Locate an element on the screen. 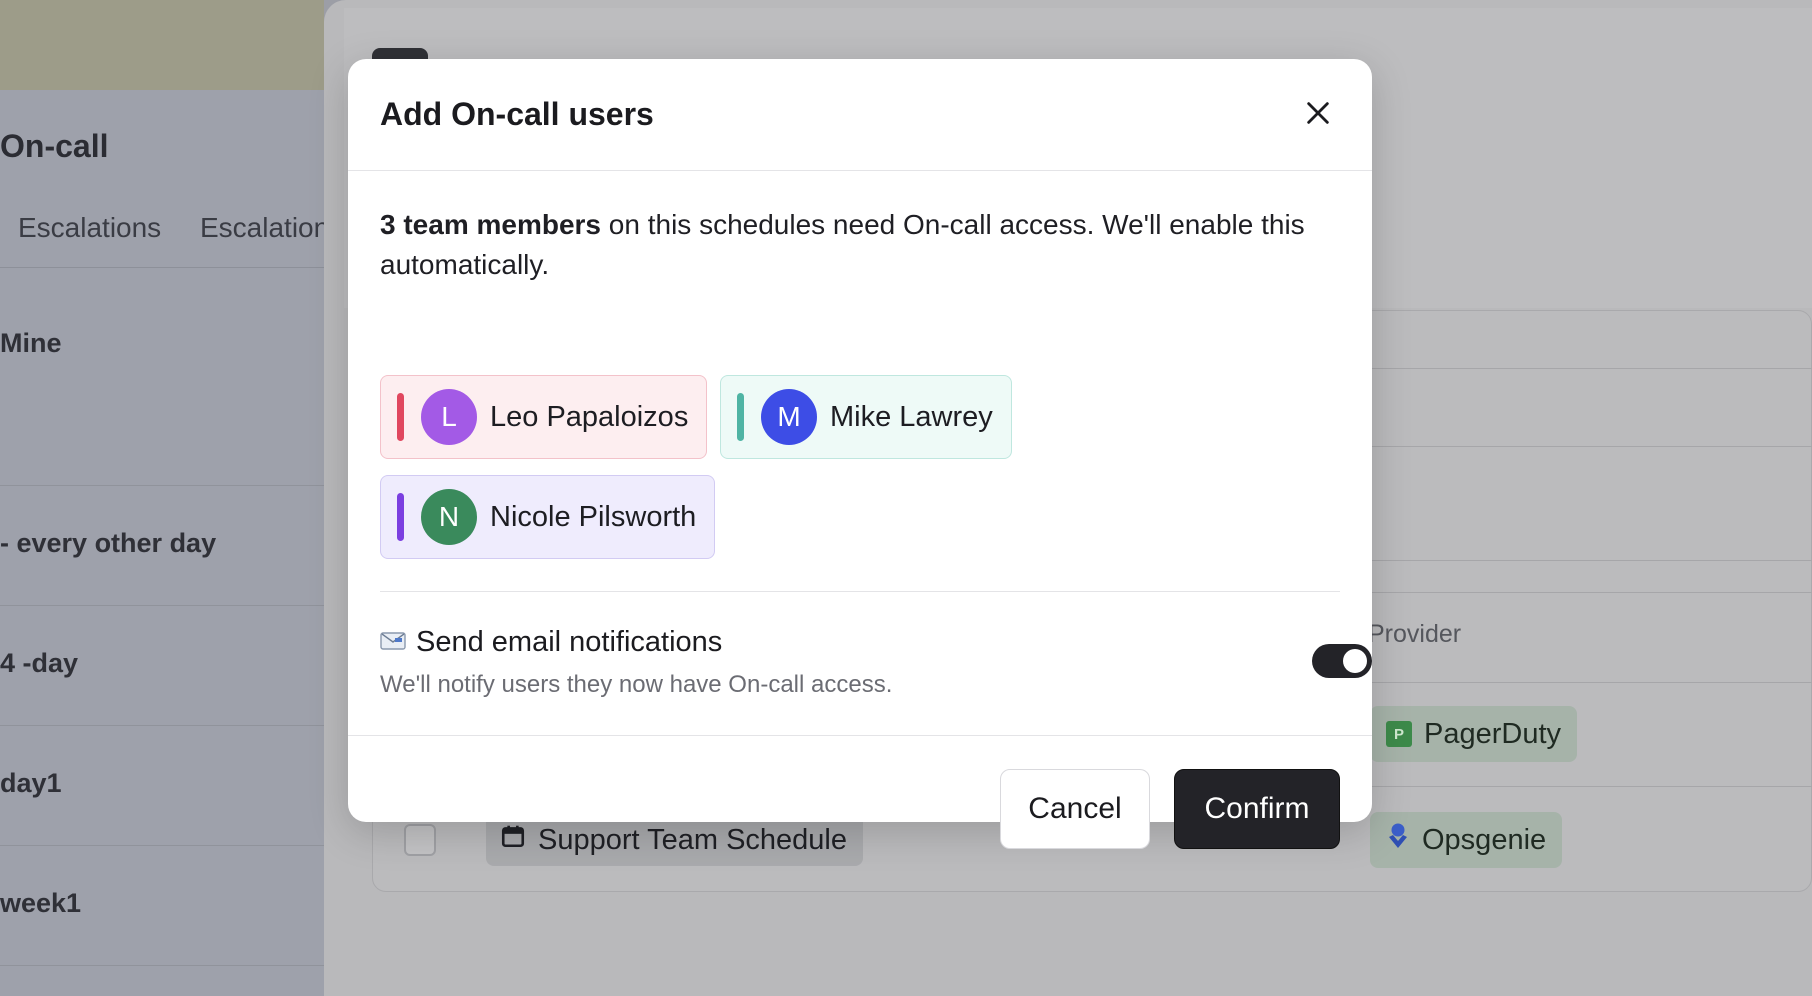 The width and height of the screenshot is (1812, 996). toggle-knob is located at coordinates (1355, 661).